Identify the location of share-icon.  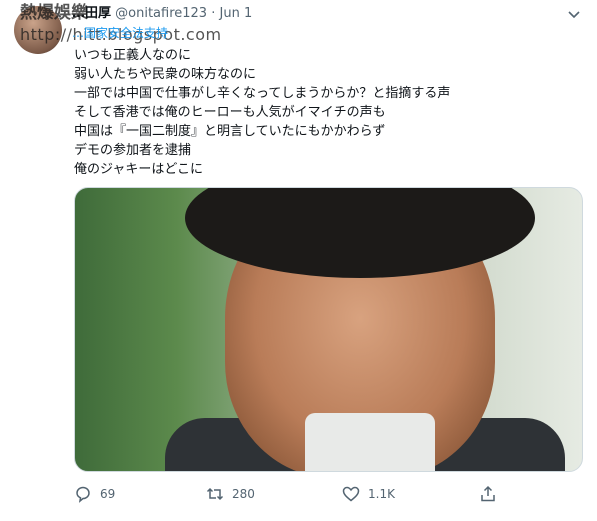
(488, 493).